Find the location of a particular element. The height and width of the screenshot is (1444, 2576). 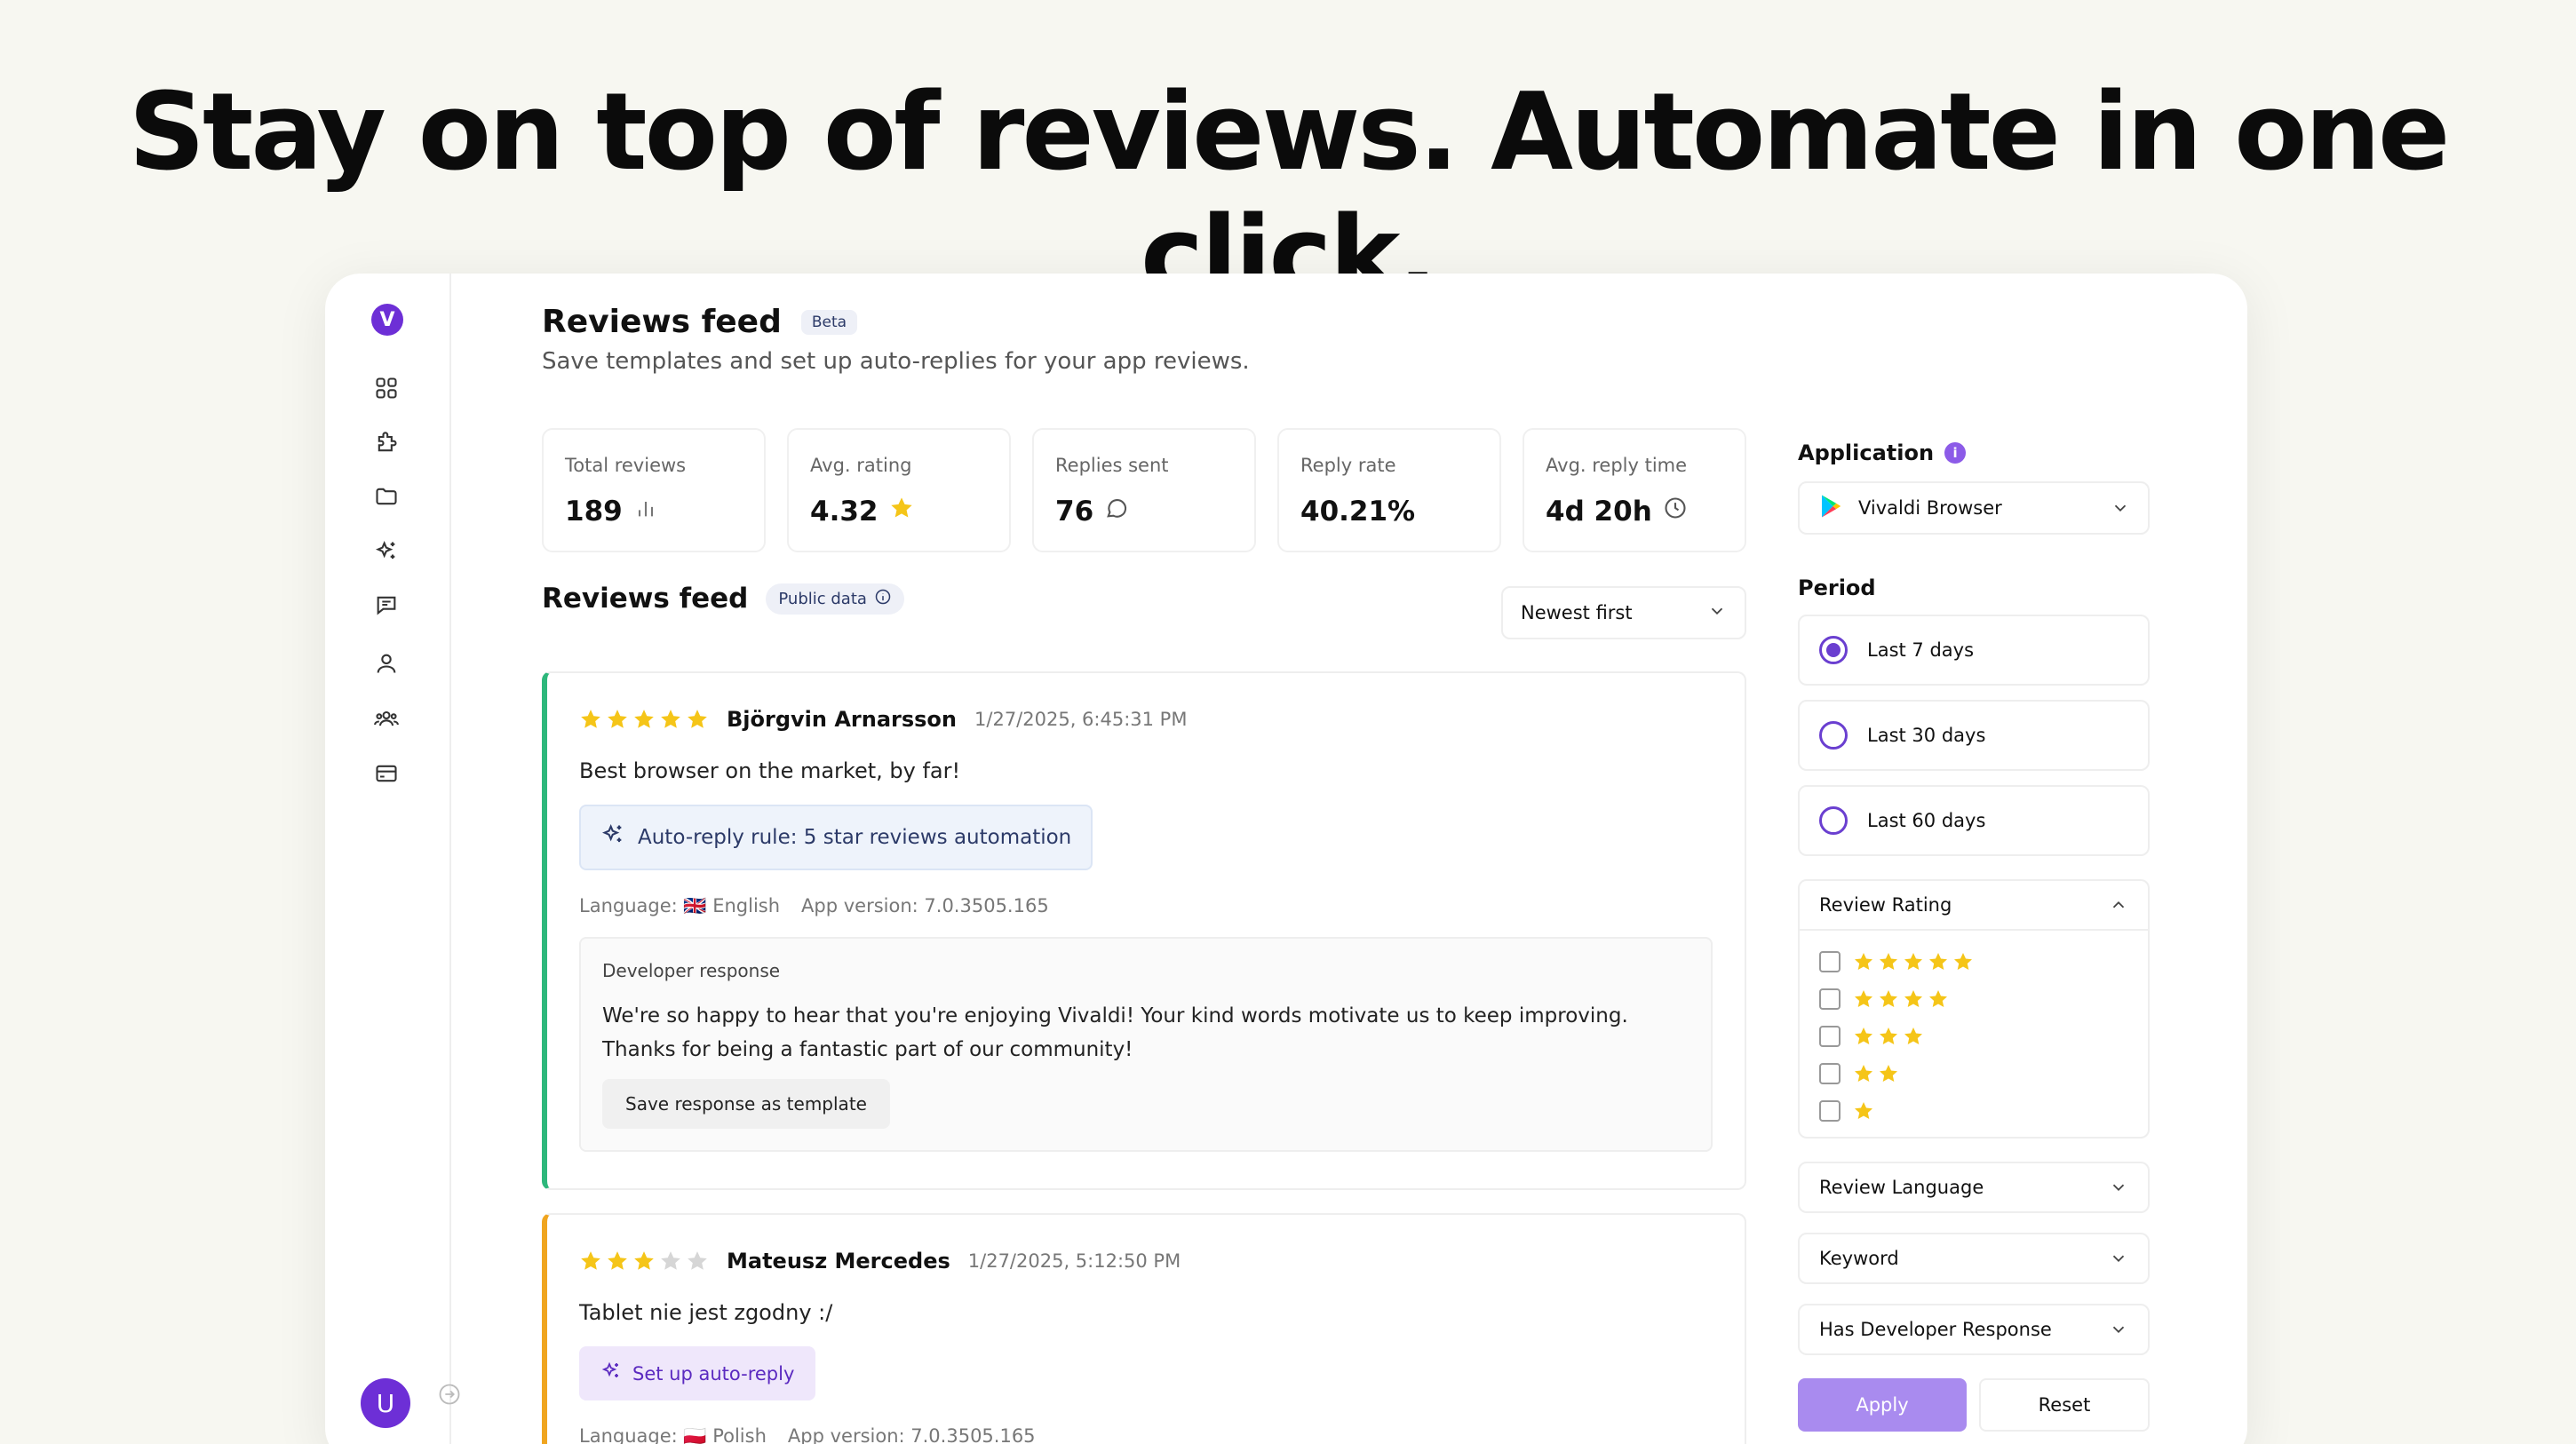

period-option-label: Last 7 days is located at coordinates (1921, 650).